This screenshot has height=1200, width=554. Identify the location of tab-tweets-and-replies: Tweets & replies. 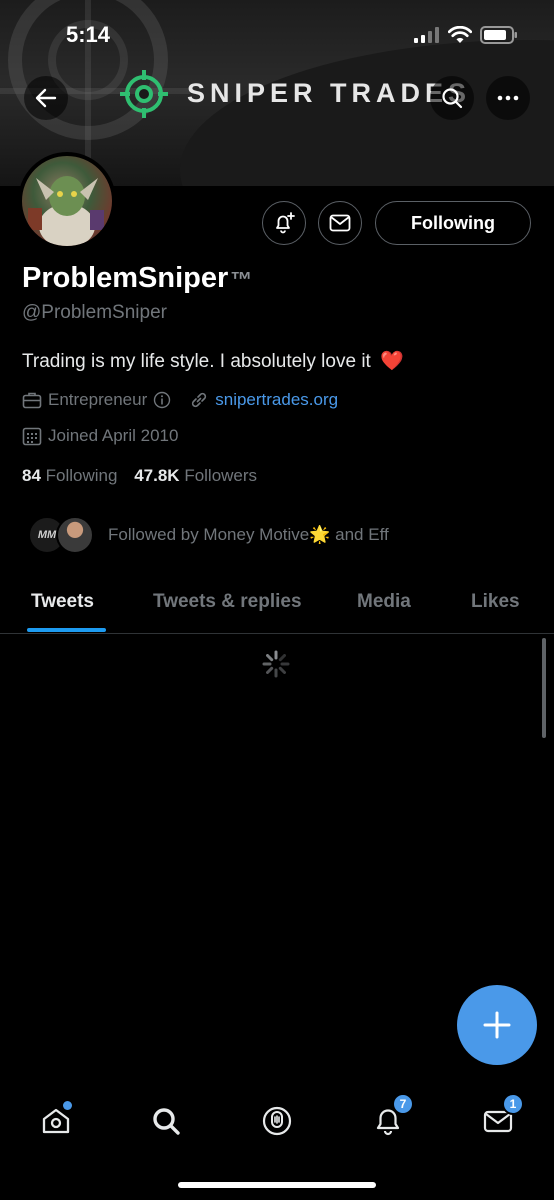
(227, 602).